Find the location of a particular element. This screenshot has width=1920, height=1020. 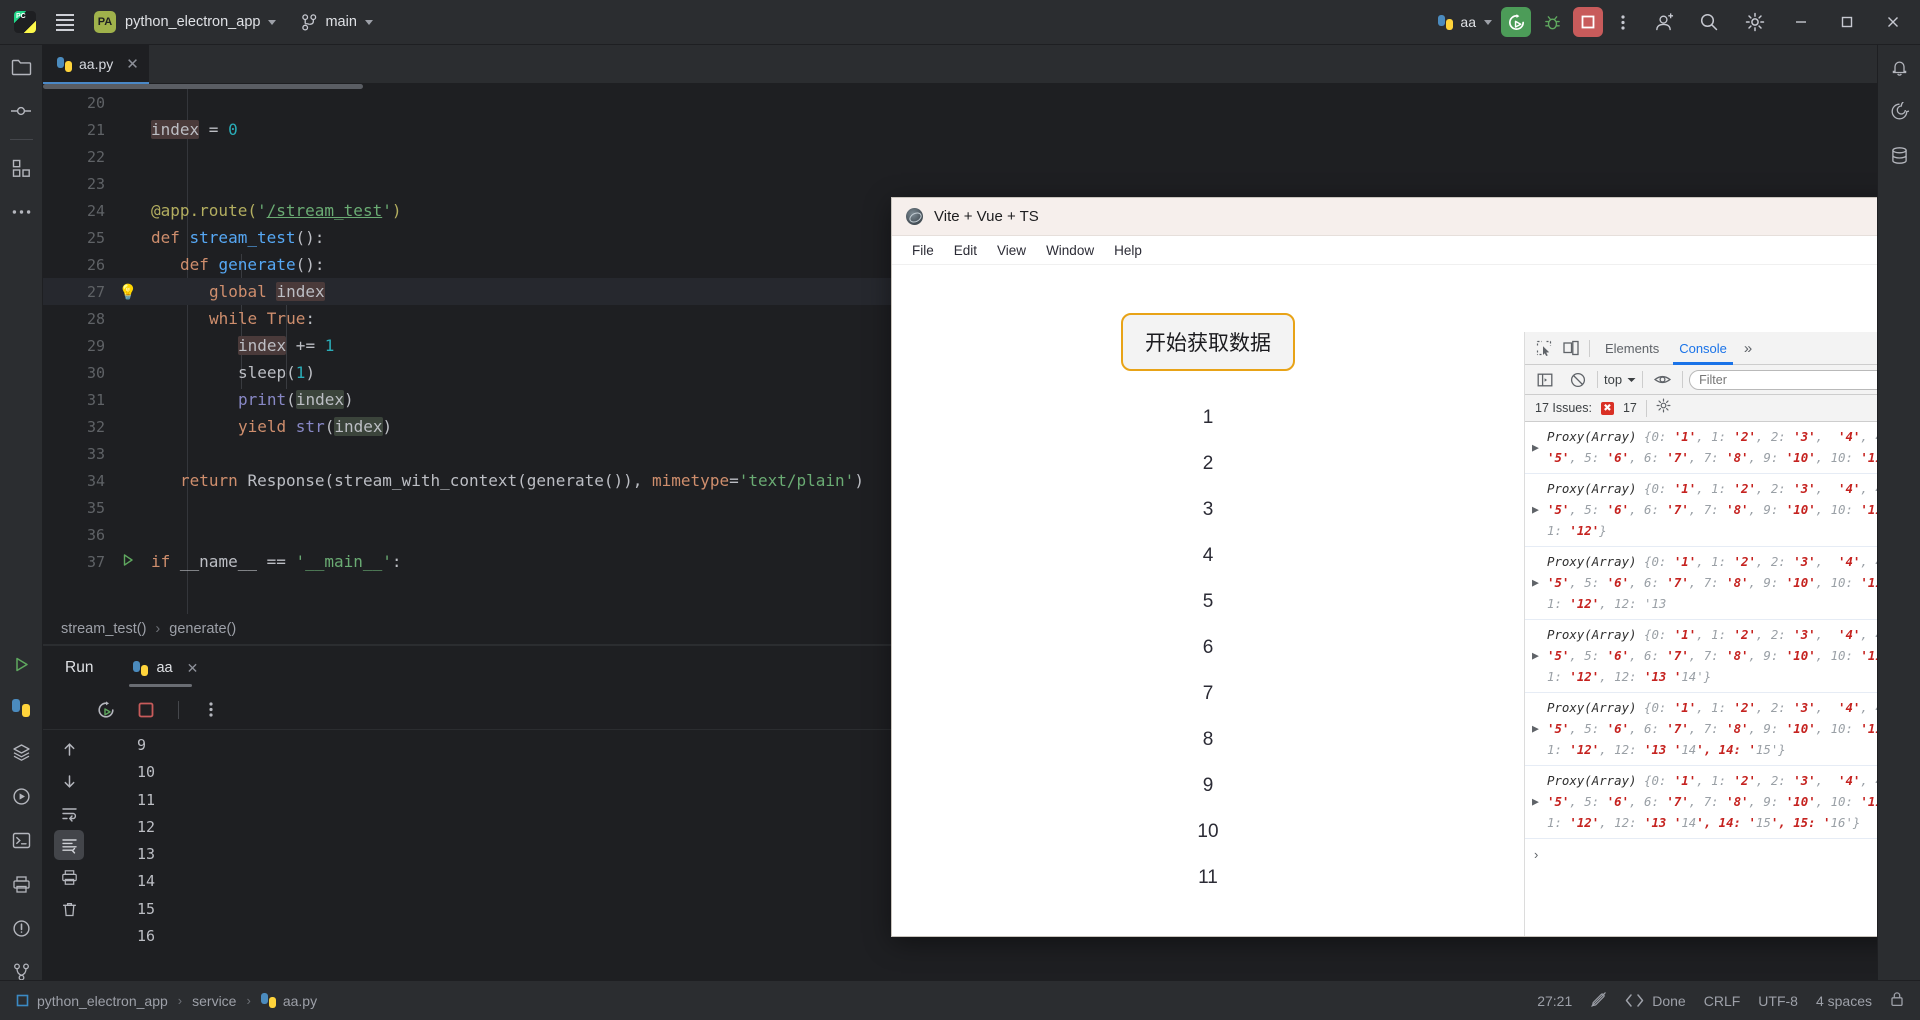

sidebar-item-run is located at coordinates (21, 664).